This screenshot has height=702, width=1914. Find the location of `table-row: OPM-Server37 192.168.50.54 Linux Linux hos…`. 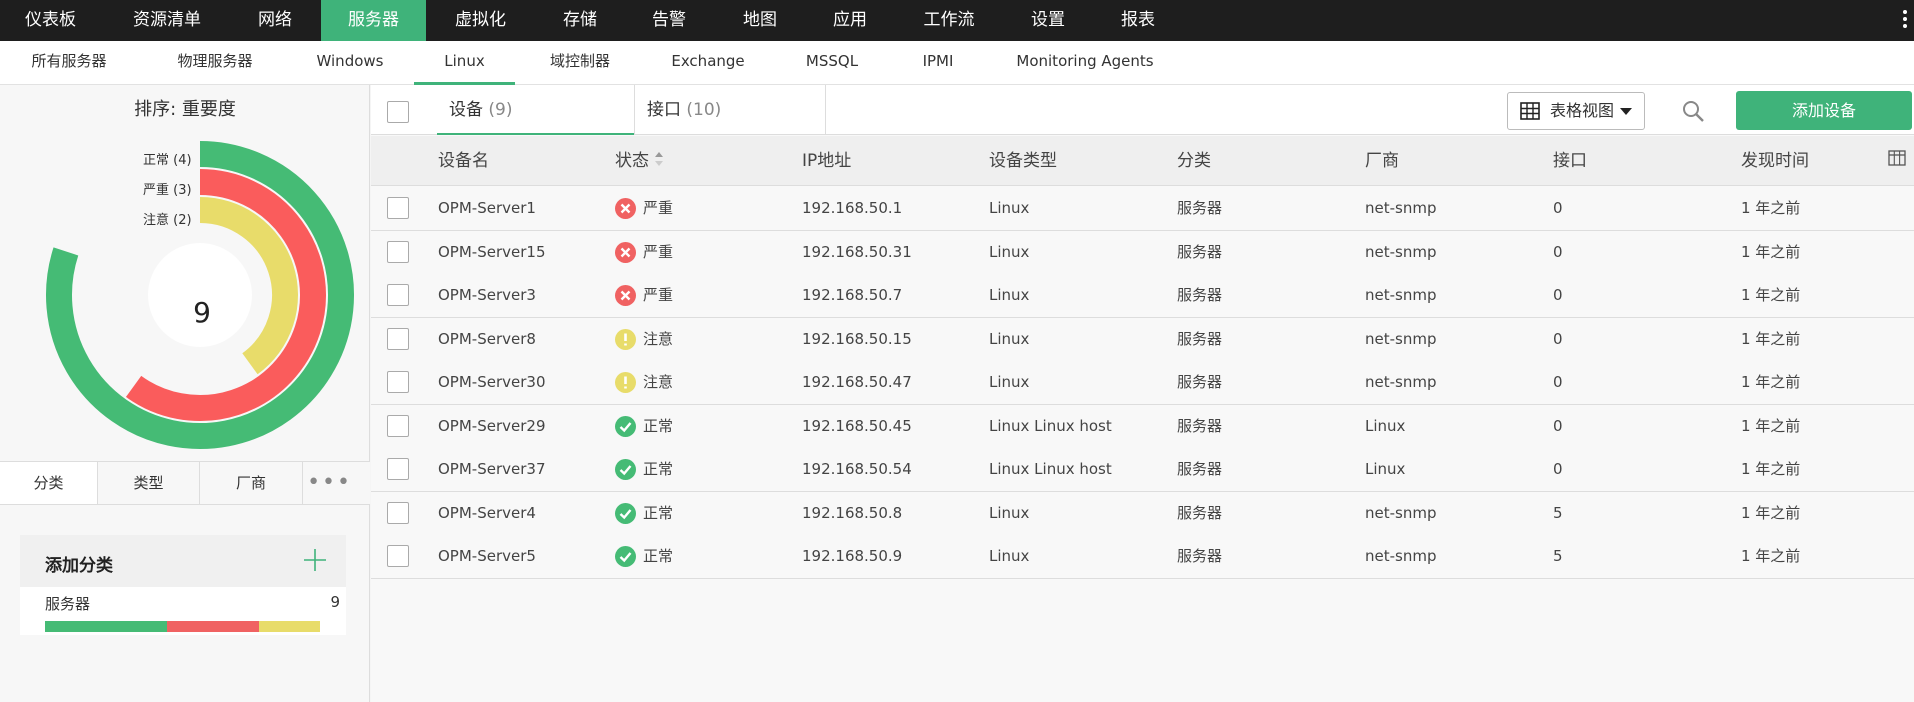

table-row: OPM-Server37 192.168.50.54 Linux Linux hos… is located at coordinates (1142, 470).